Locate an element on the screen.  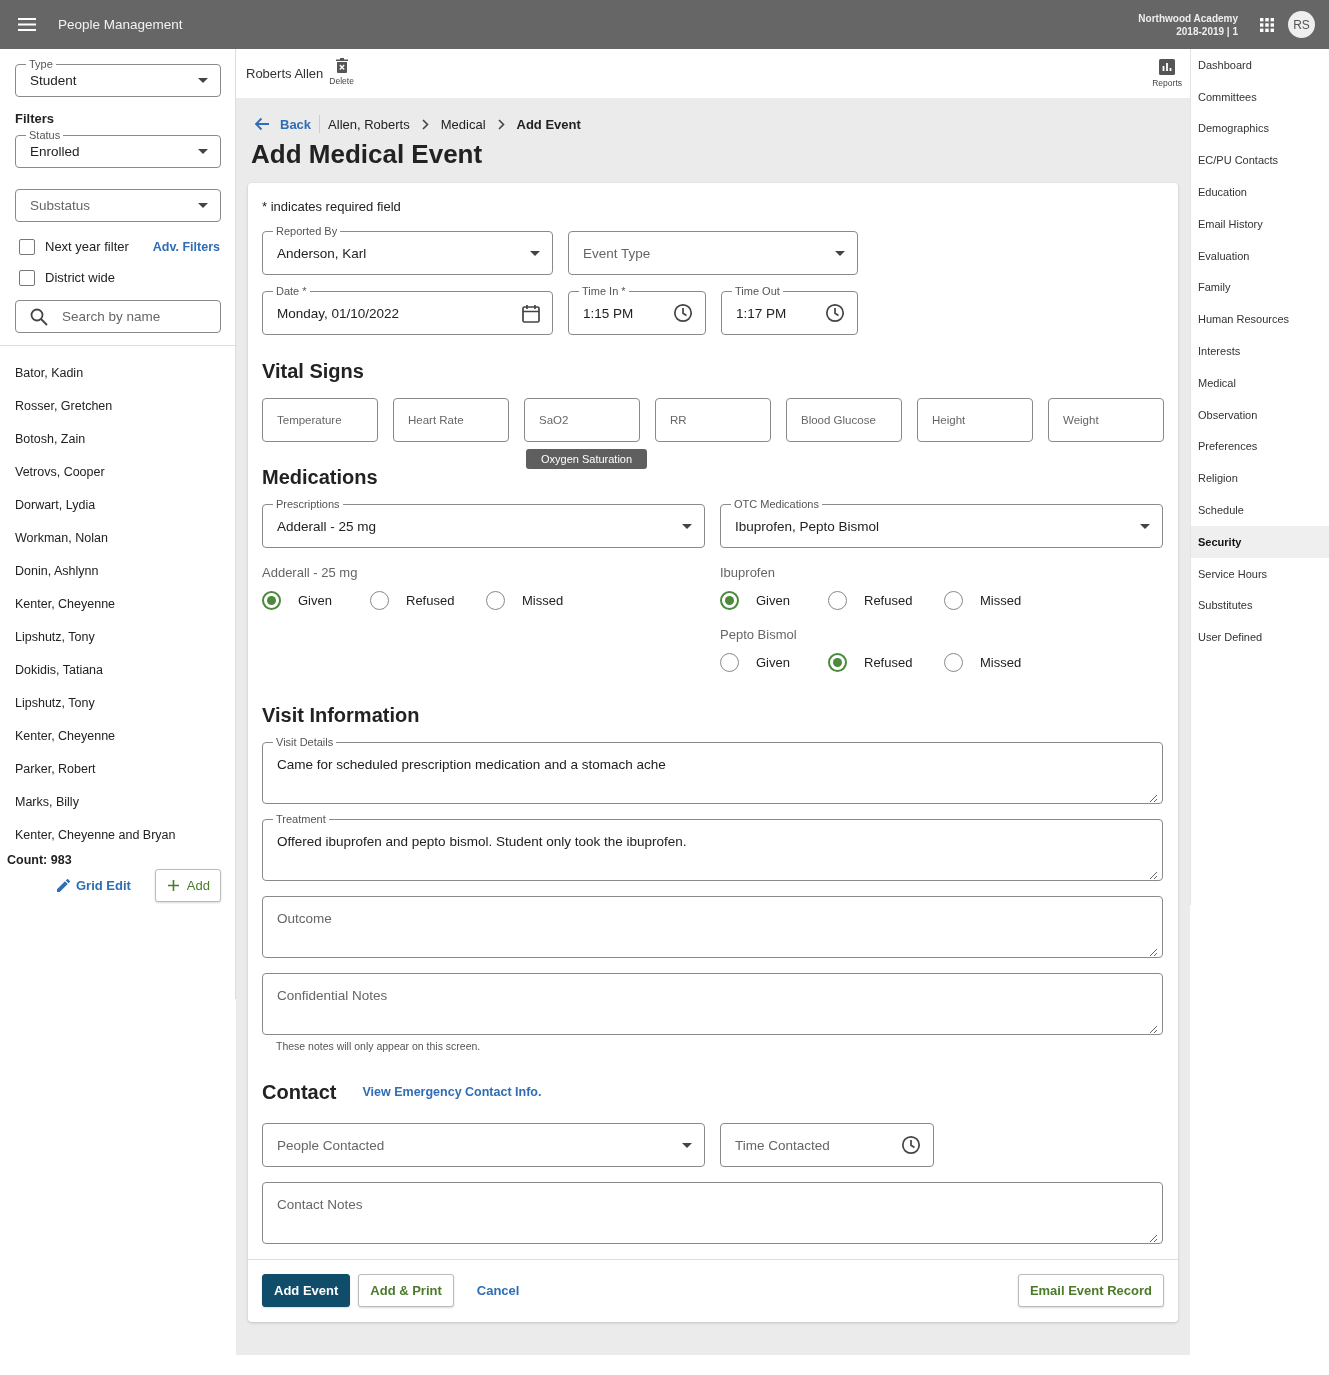
delete-button: Delete is located at coordinates (341, 71).